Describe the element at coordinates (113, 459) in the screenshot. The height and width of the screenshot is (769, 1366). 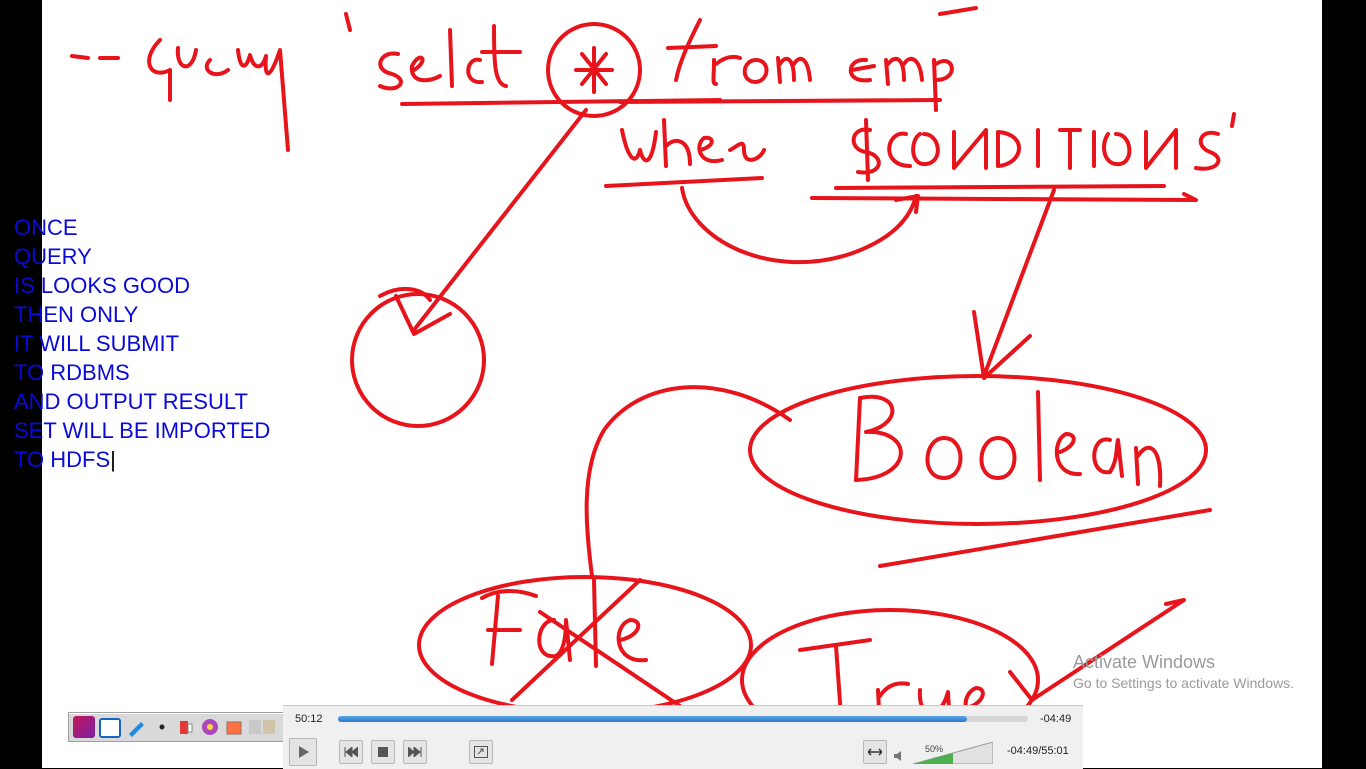
I see `text-cursor: |` at that location.